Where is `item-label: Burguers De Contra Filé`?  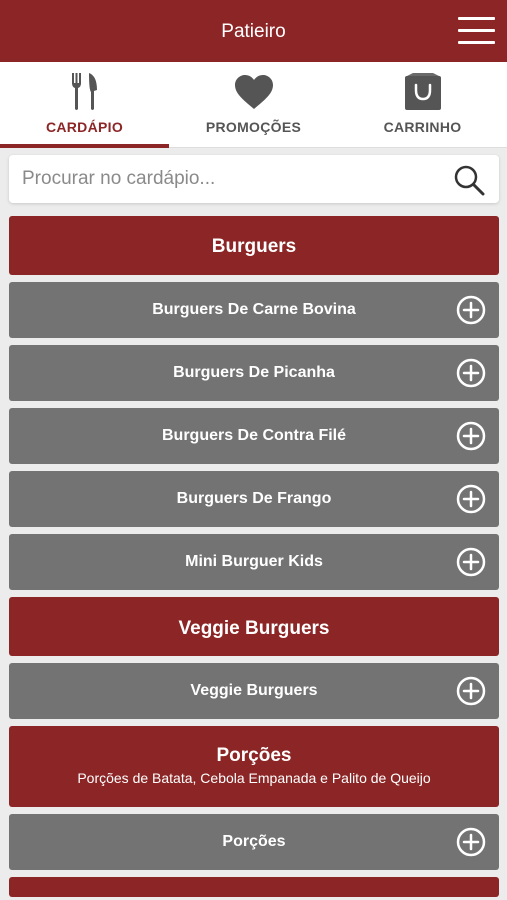
item-label: Burguers De Contra Filé is located at coordinates (254, 435).